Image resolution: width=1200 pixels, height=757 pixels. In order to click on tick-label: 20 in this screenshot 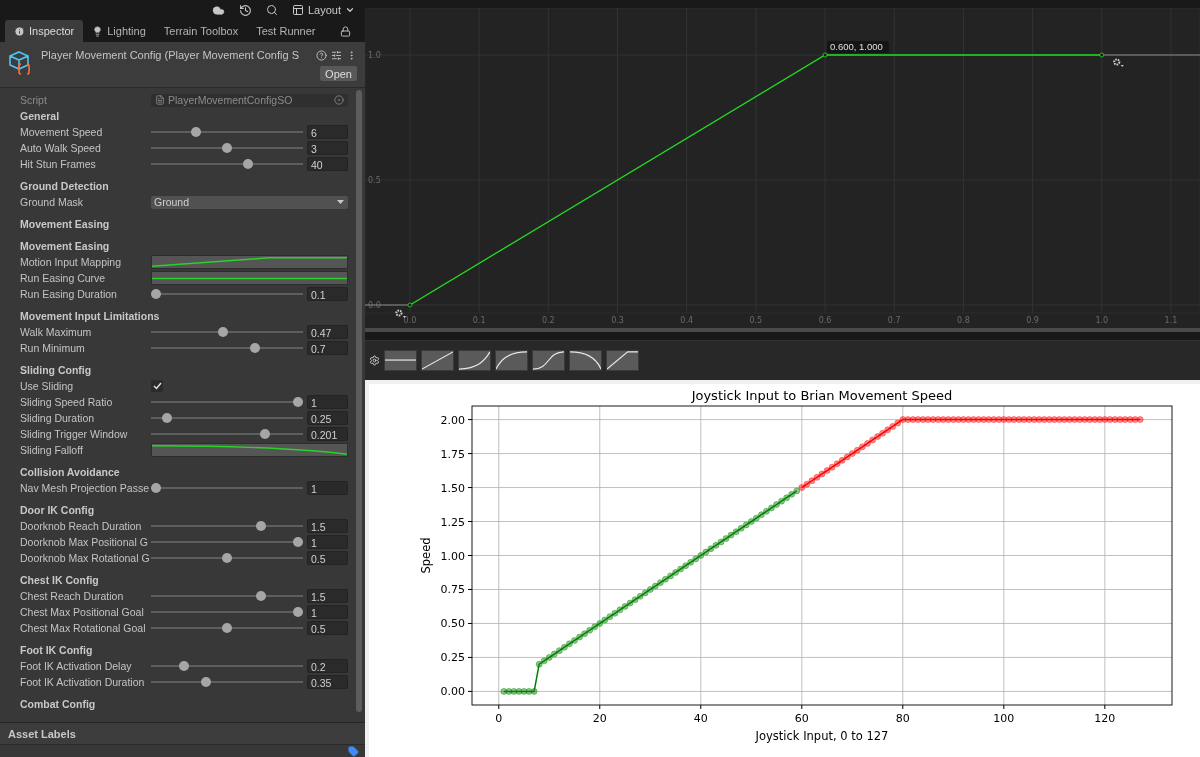, I will do `click(599, 718)`.